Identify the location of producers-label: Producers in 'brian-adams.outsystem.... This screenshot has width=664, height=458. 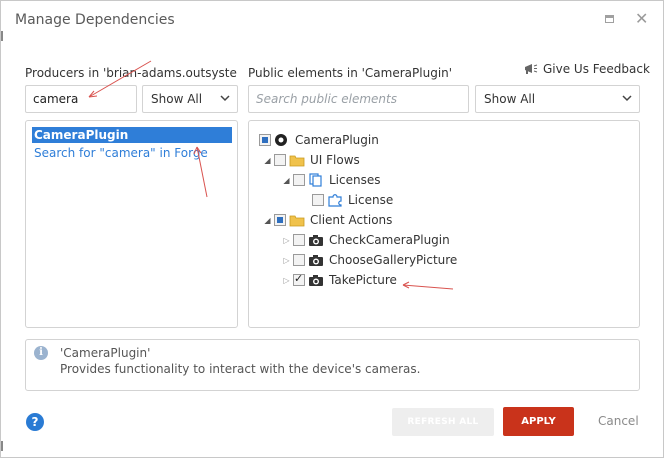
(131, 73).